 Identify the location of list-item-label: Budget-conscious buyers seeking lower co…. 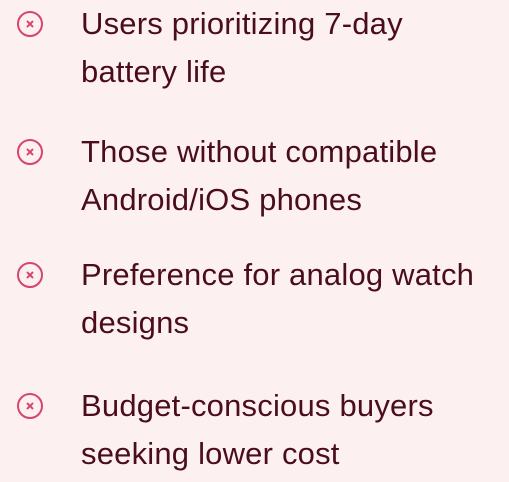
(257, 429).